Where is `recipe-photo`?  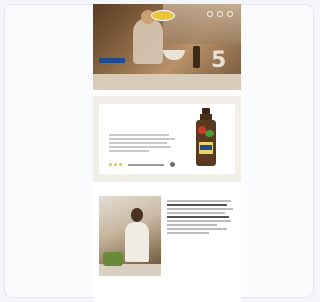 recipe-photo is located at coordinates (130, 236).